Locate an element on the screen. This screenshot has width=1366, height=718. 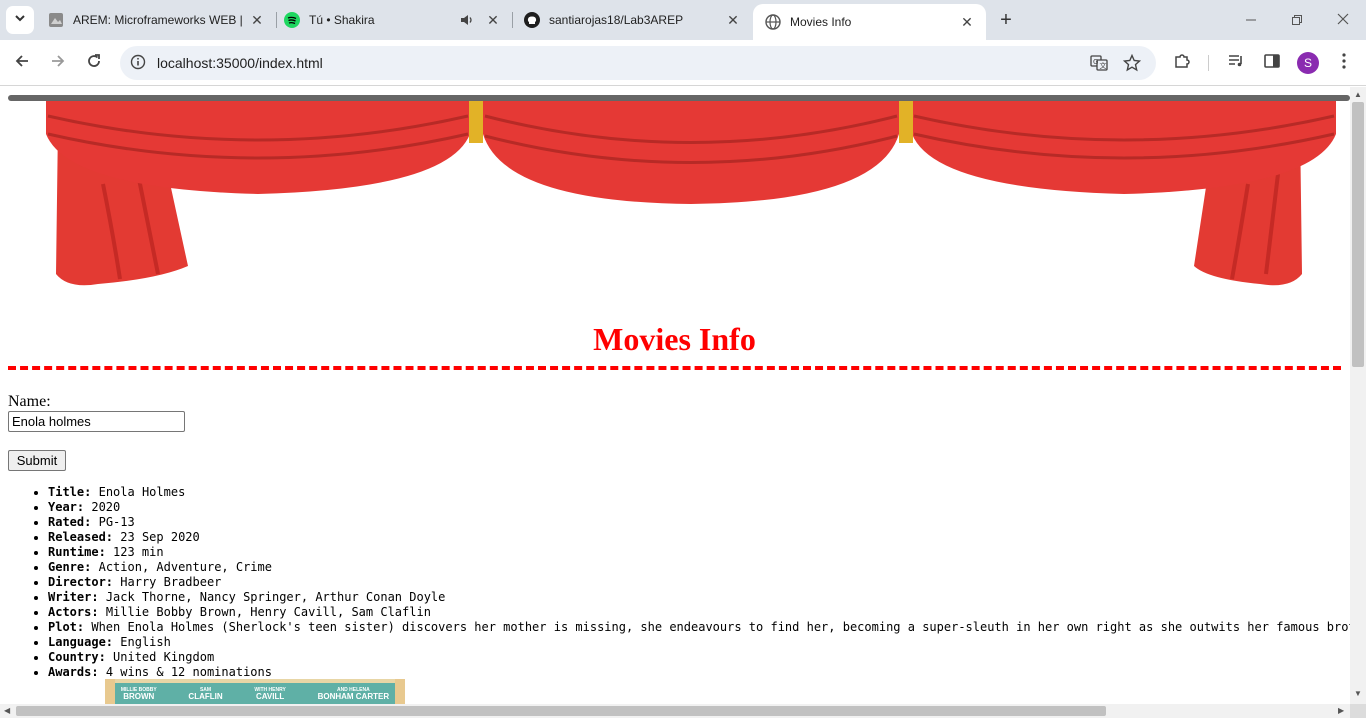
info-icon is located at coordinates (138, 64).